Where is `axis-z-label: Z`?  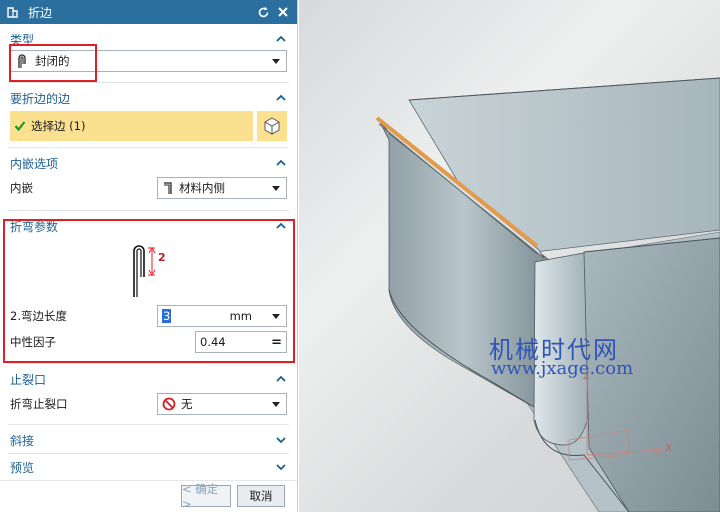 axis-z-label: Z is located at coordinates (586, 377).